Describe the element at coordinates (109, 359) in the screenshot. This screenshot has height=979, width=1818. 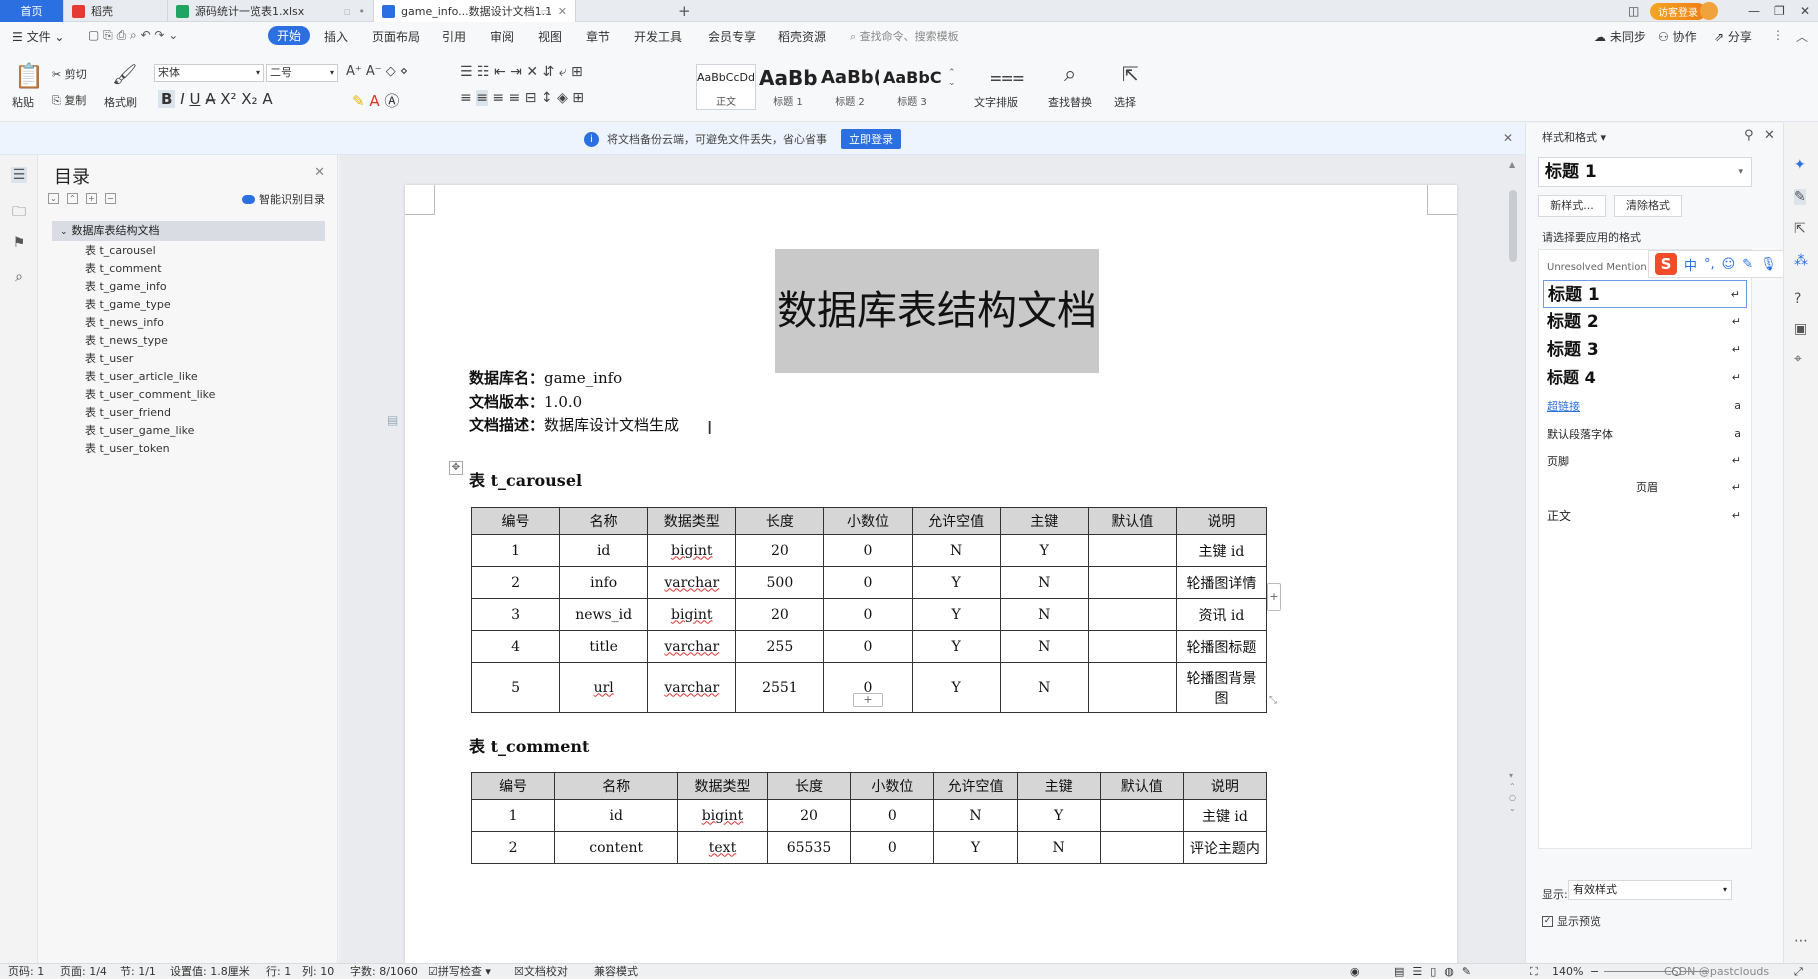
I see `toc-item: 表 t_user` at that location.